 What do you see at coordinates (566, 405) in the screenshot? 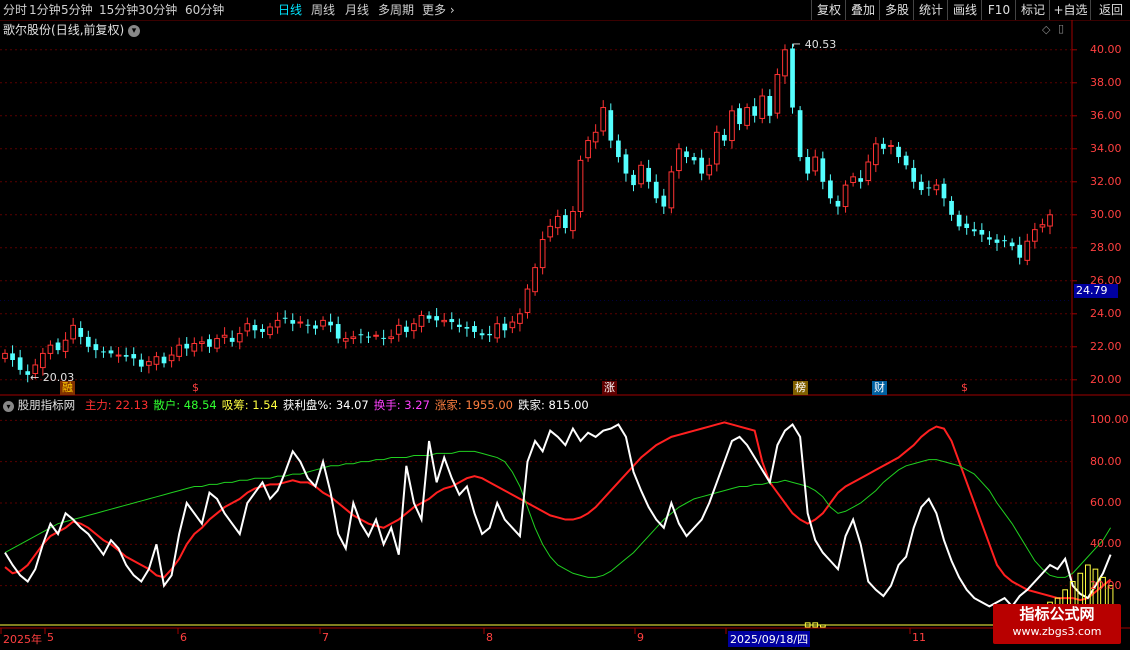
I see `field-value: 815.00` at bounding box center [566, 405].